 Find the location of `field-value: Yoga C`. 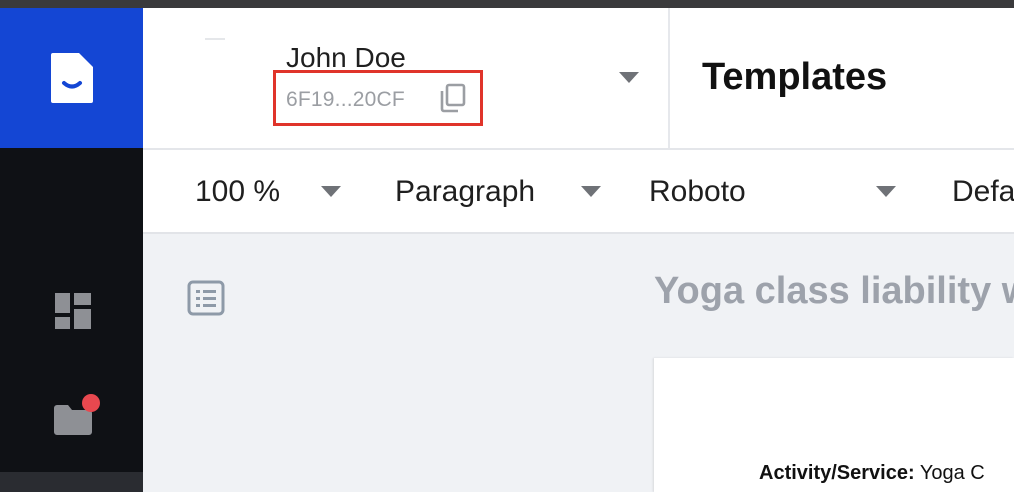

field-value: Yoga C is located at coordinates (952, 473).